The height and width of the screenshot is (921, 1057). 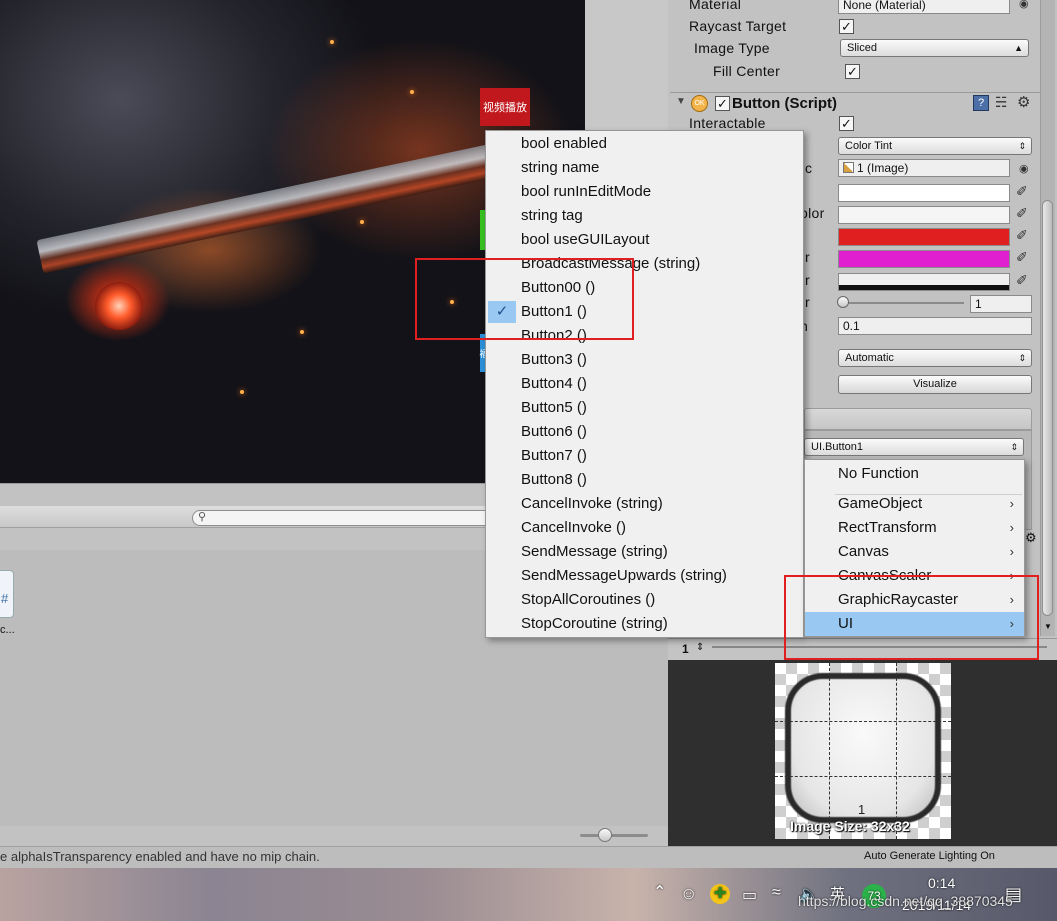 What do you see at coordinates (644, 576) in the screenshot?
I see `menu-item-sendmessageupwards-string: SendMessageUpwards (string)` at bounding box center [644, 576].